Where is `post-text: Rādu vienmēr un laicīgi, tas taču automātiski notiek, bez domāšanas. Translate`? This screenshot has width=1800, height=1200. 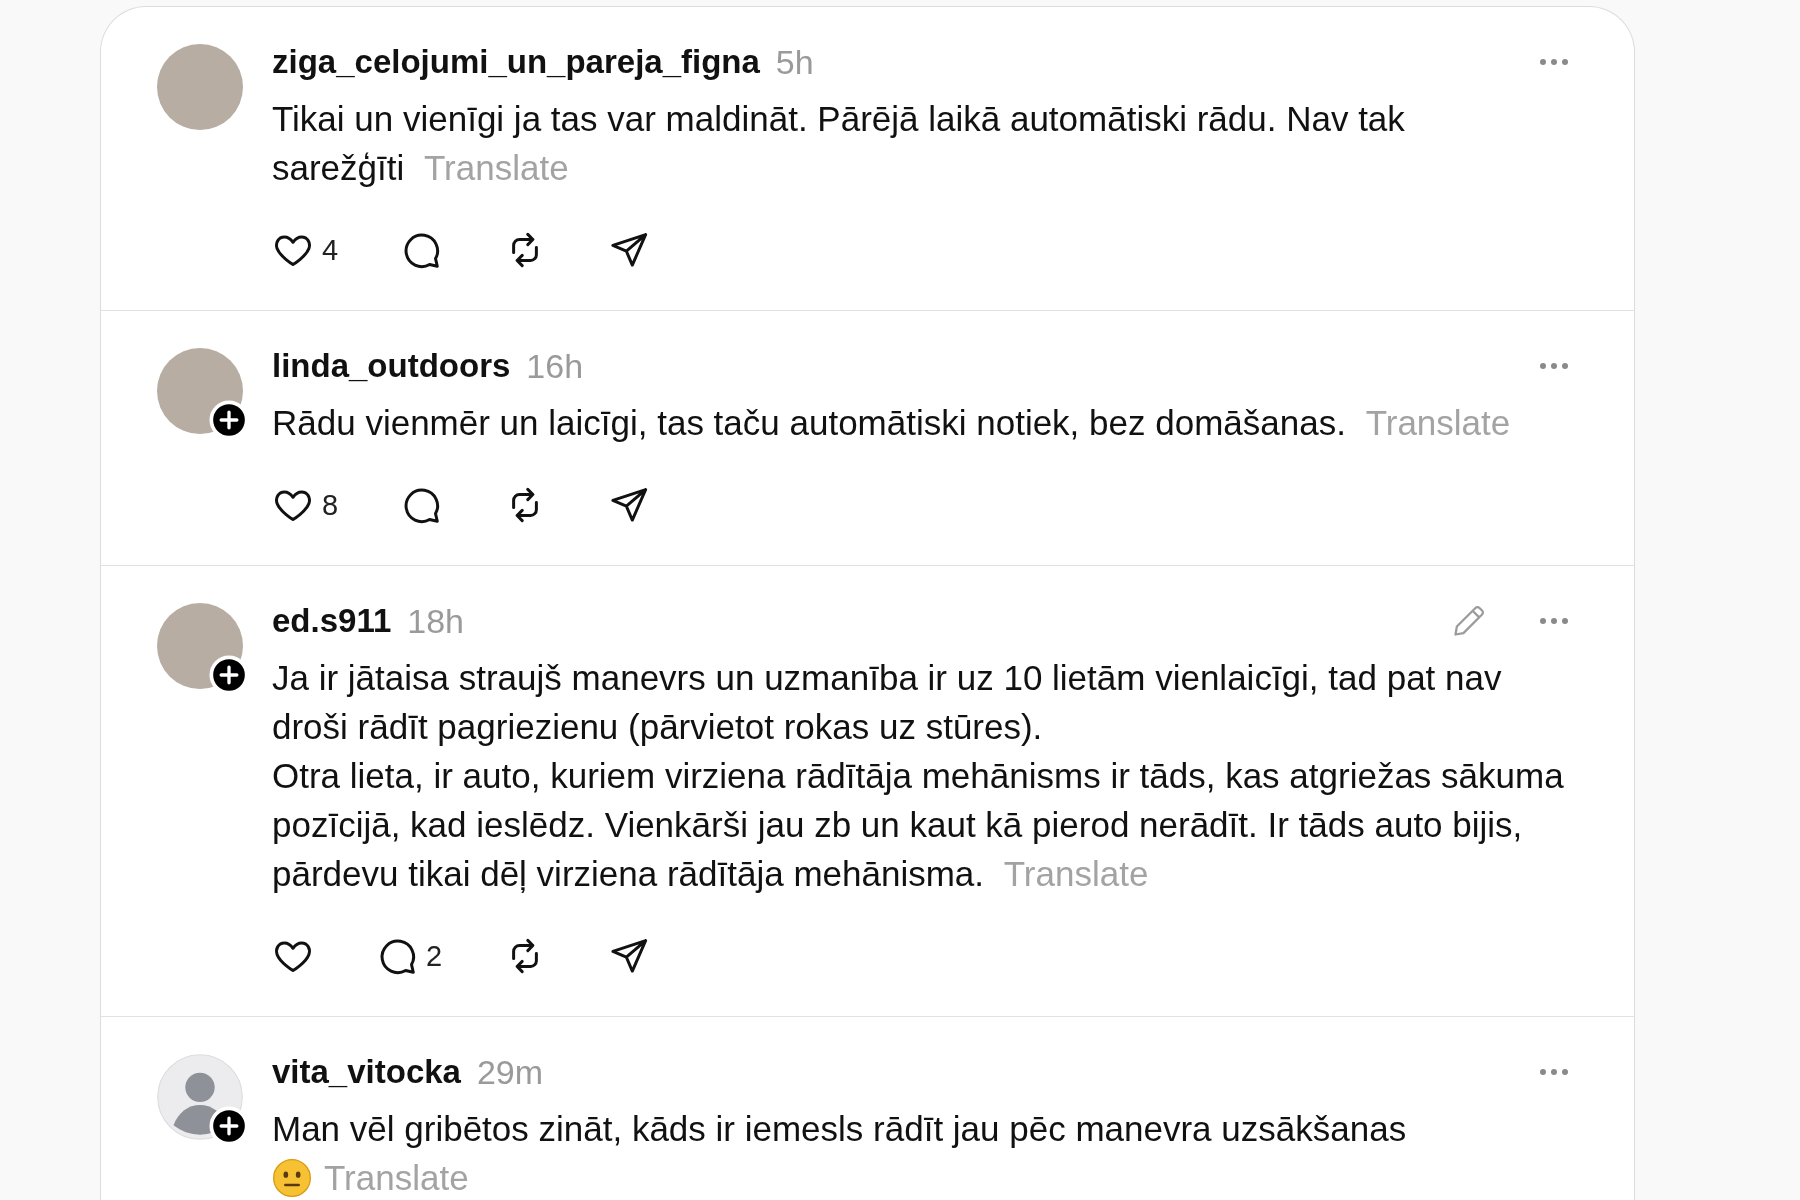
post-text: Rādu vienmēr un laicīgi, tas taču automātiski notiek, bez domāšanas. Translate is located at coordinates (892, 423).